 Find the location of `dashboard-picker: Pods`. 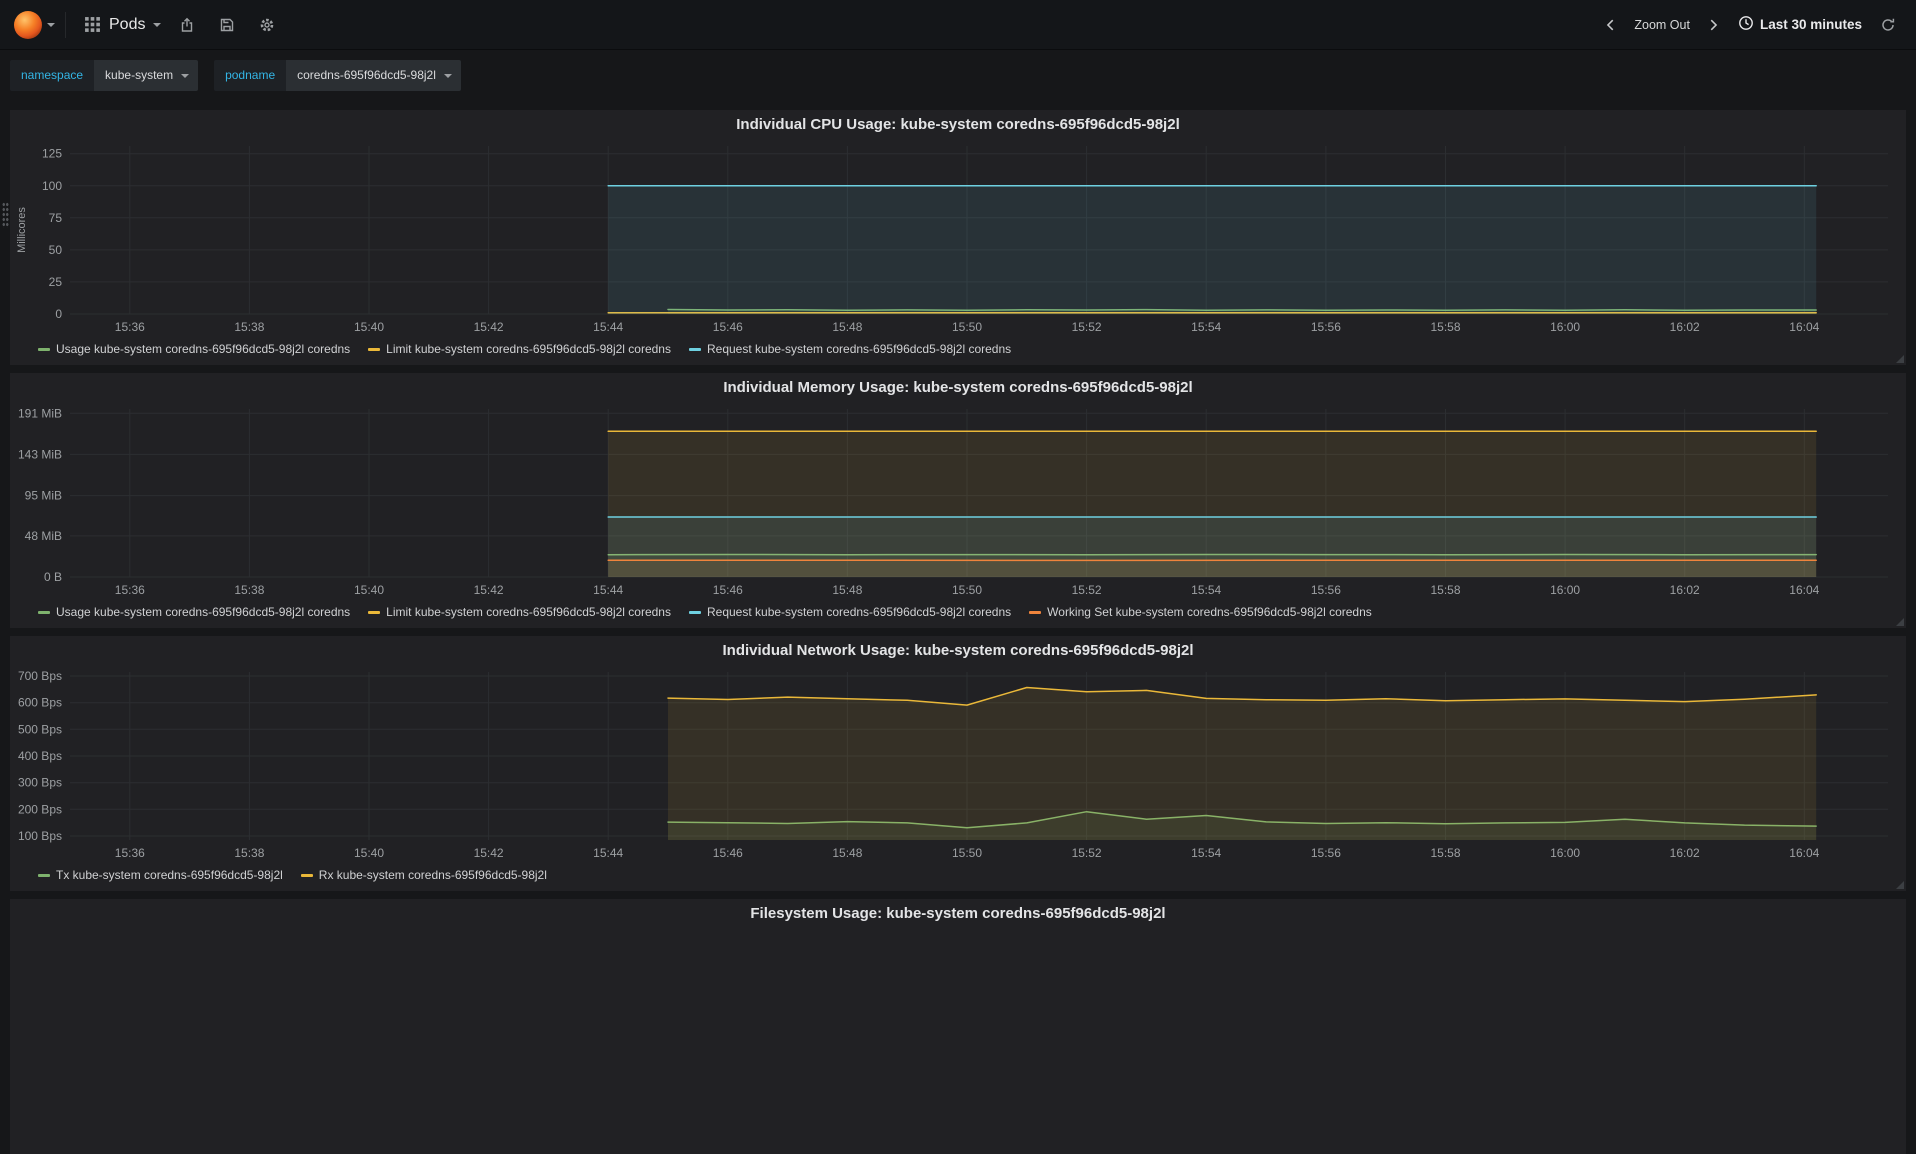

dashboard-picker: Pods is located at coordinates (122, 25).